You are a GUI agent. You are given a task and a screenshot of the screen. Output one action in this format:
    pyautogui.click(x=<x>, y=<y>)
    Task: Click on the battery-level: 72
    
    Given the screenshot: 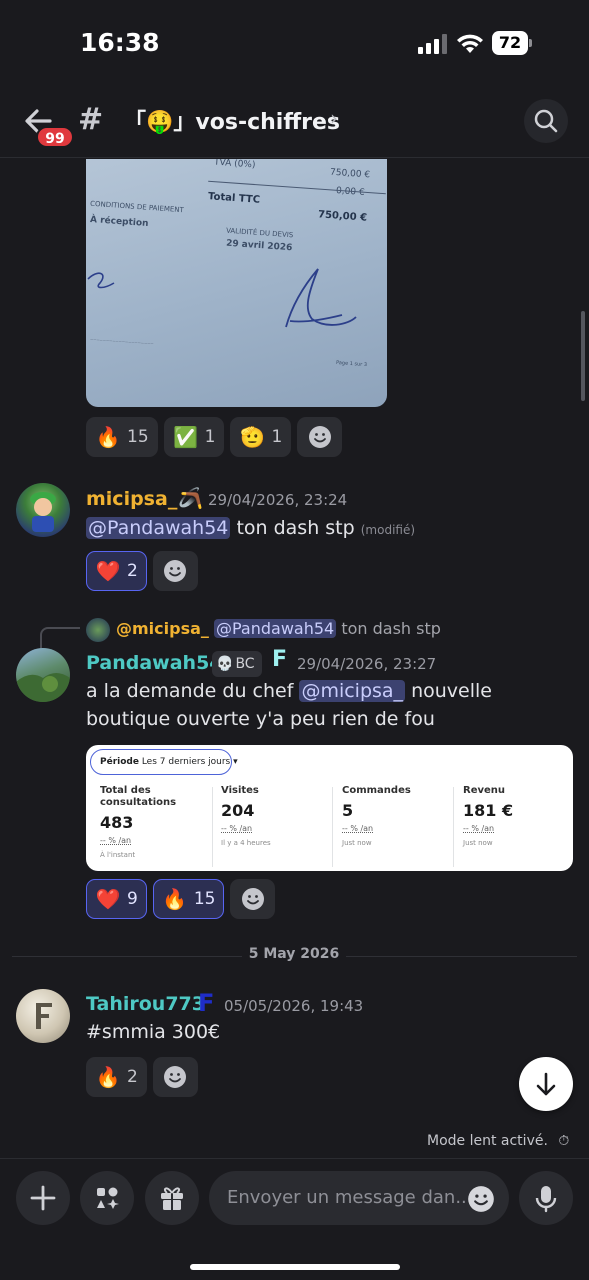 What is the action you would take?
    pyautogui.click(x=510, y=43)
    